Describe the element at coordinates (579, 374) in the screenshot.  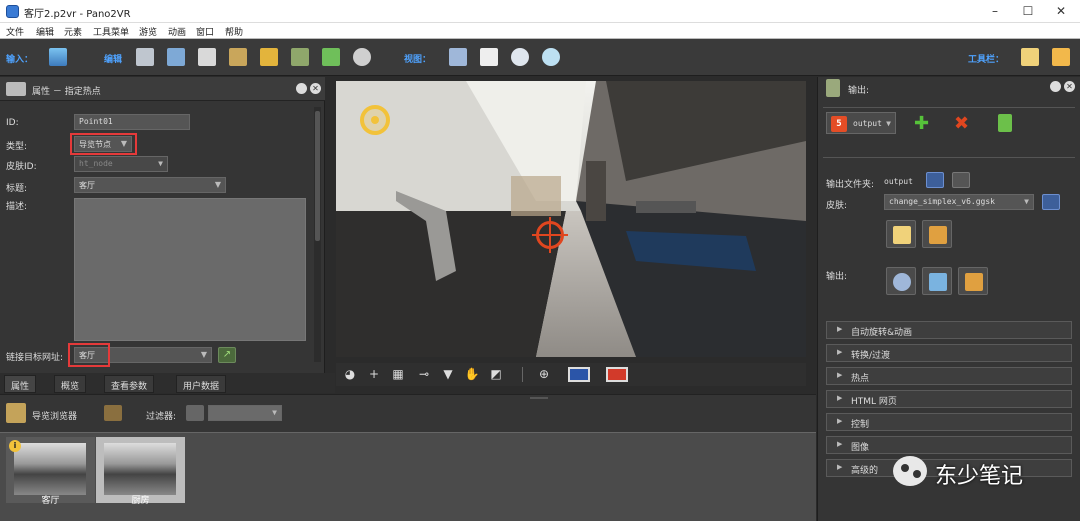
I see `blue-color-swatch` at that location.